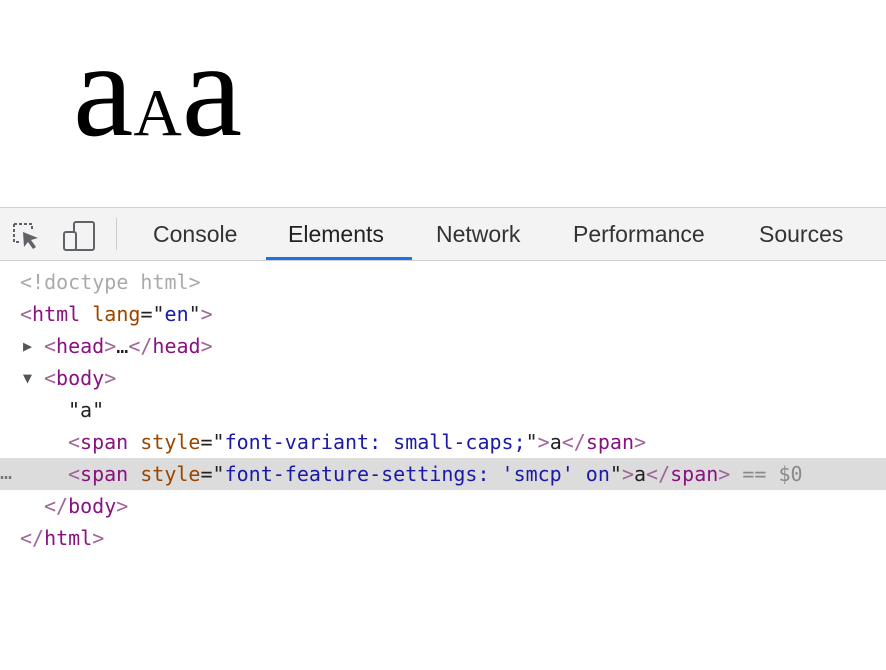 Image resolution: width=886 pixels, height=670 pixels. What do you see at coordinates (77, 236) in the screenshot?
I see `device-toolbar-icon` at bounding box center [77, 236].